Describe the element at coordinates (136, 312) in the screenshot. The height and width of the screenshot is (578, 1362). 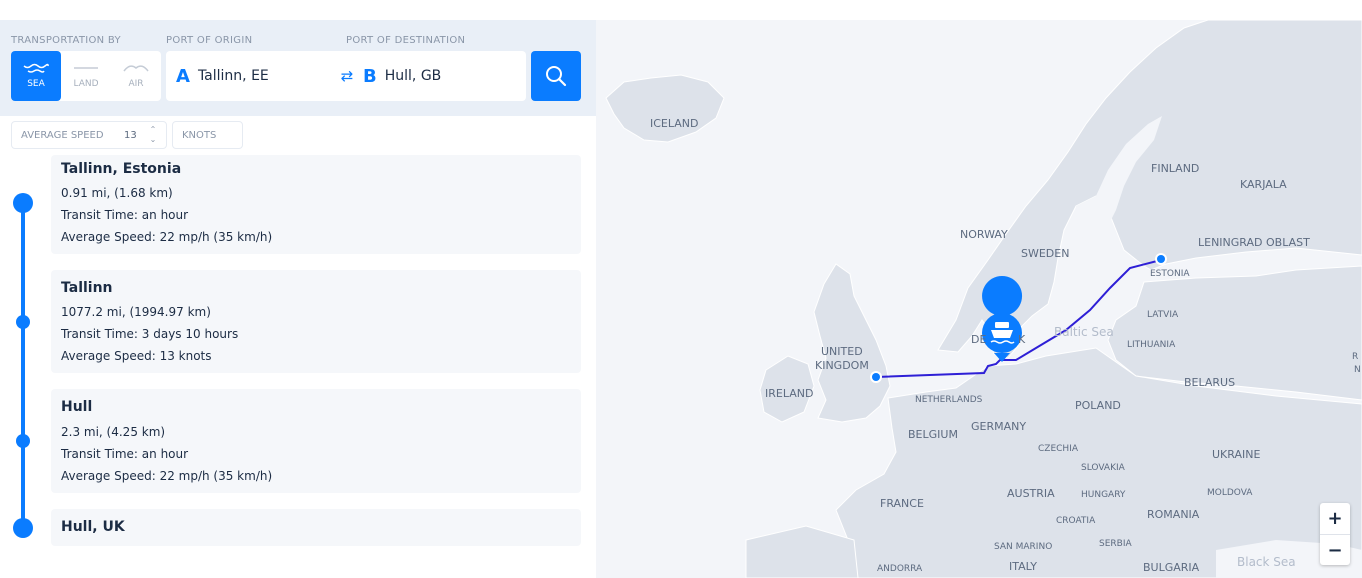
I see `leg-distance: 1077.2 mi, (1994.97 km)` at that location.